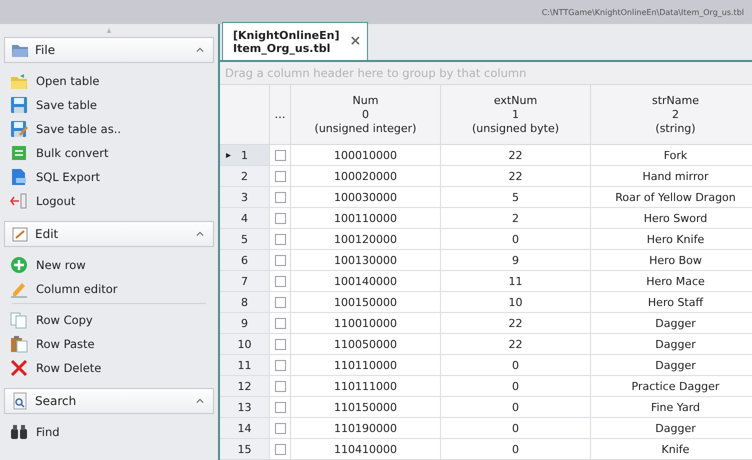  I want to click on row-number: 7, so click(245, 281).